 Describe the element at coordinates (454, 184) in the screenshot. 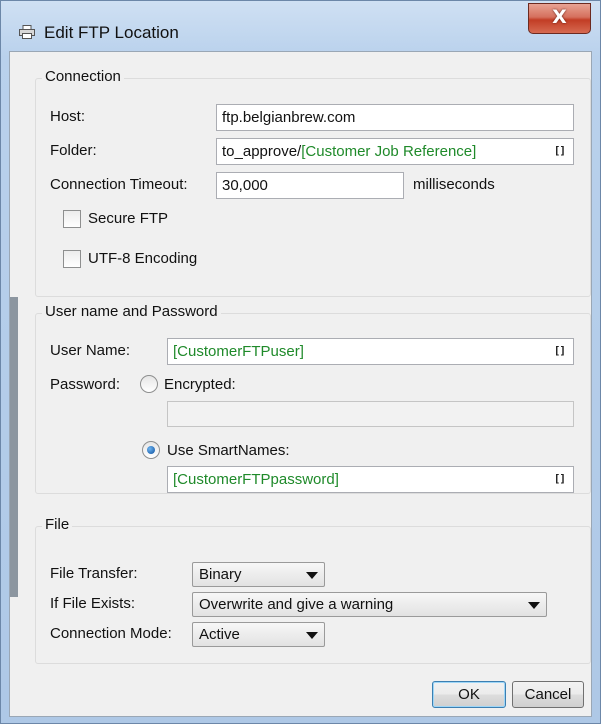

I see `timeout-unit-label: milliseconds` at that location.